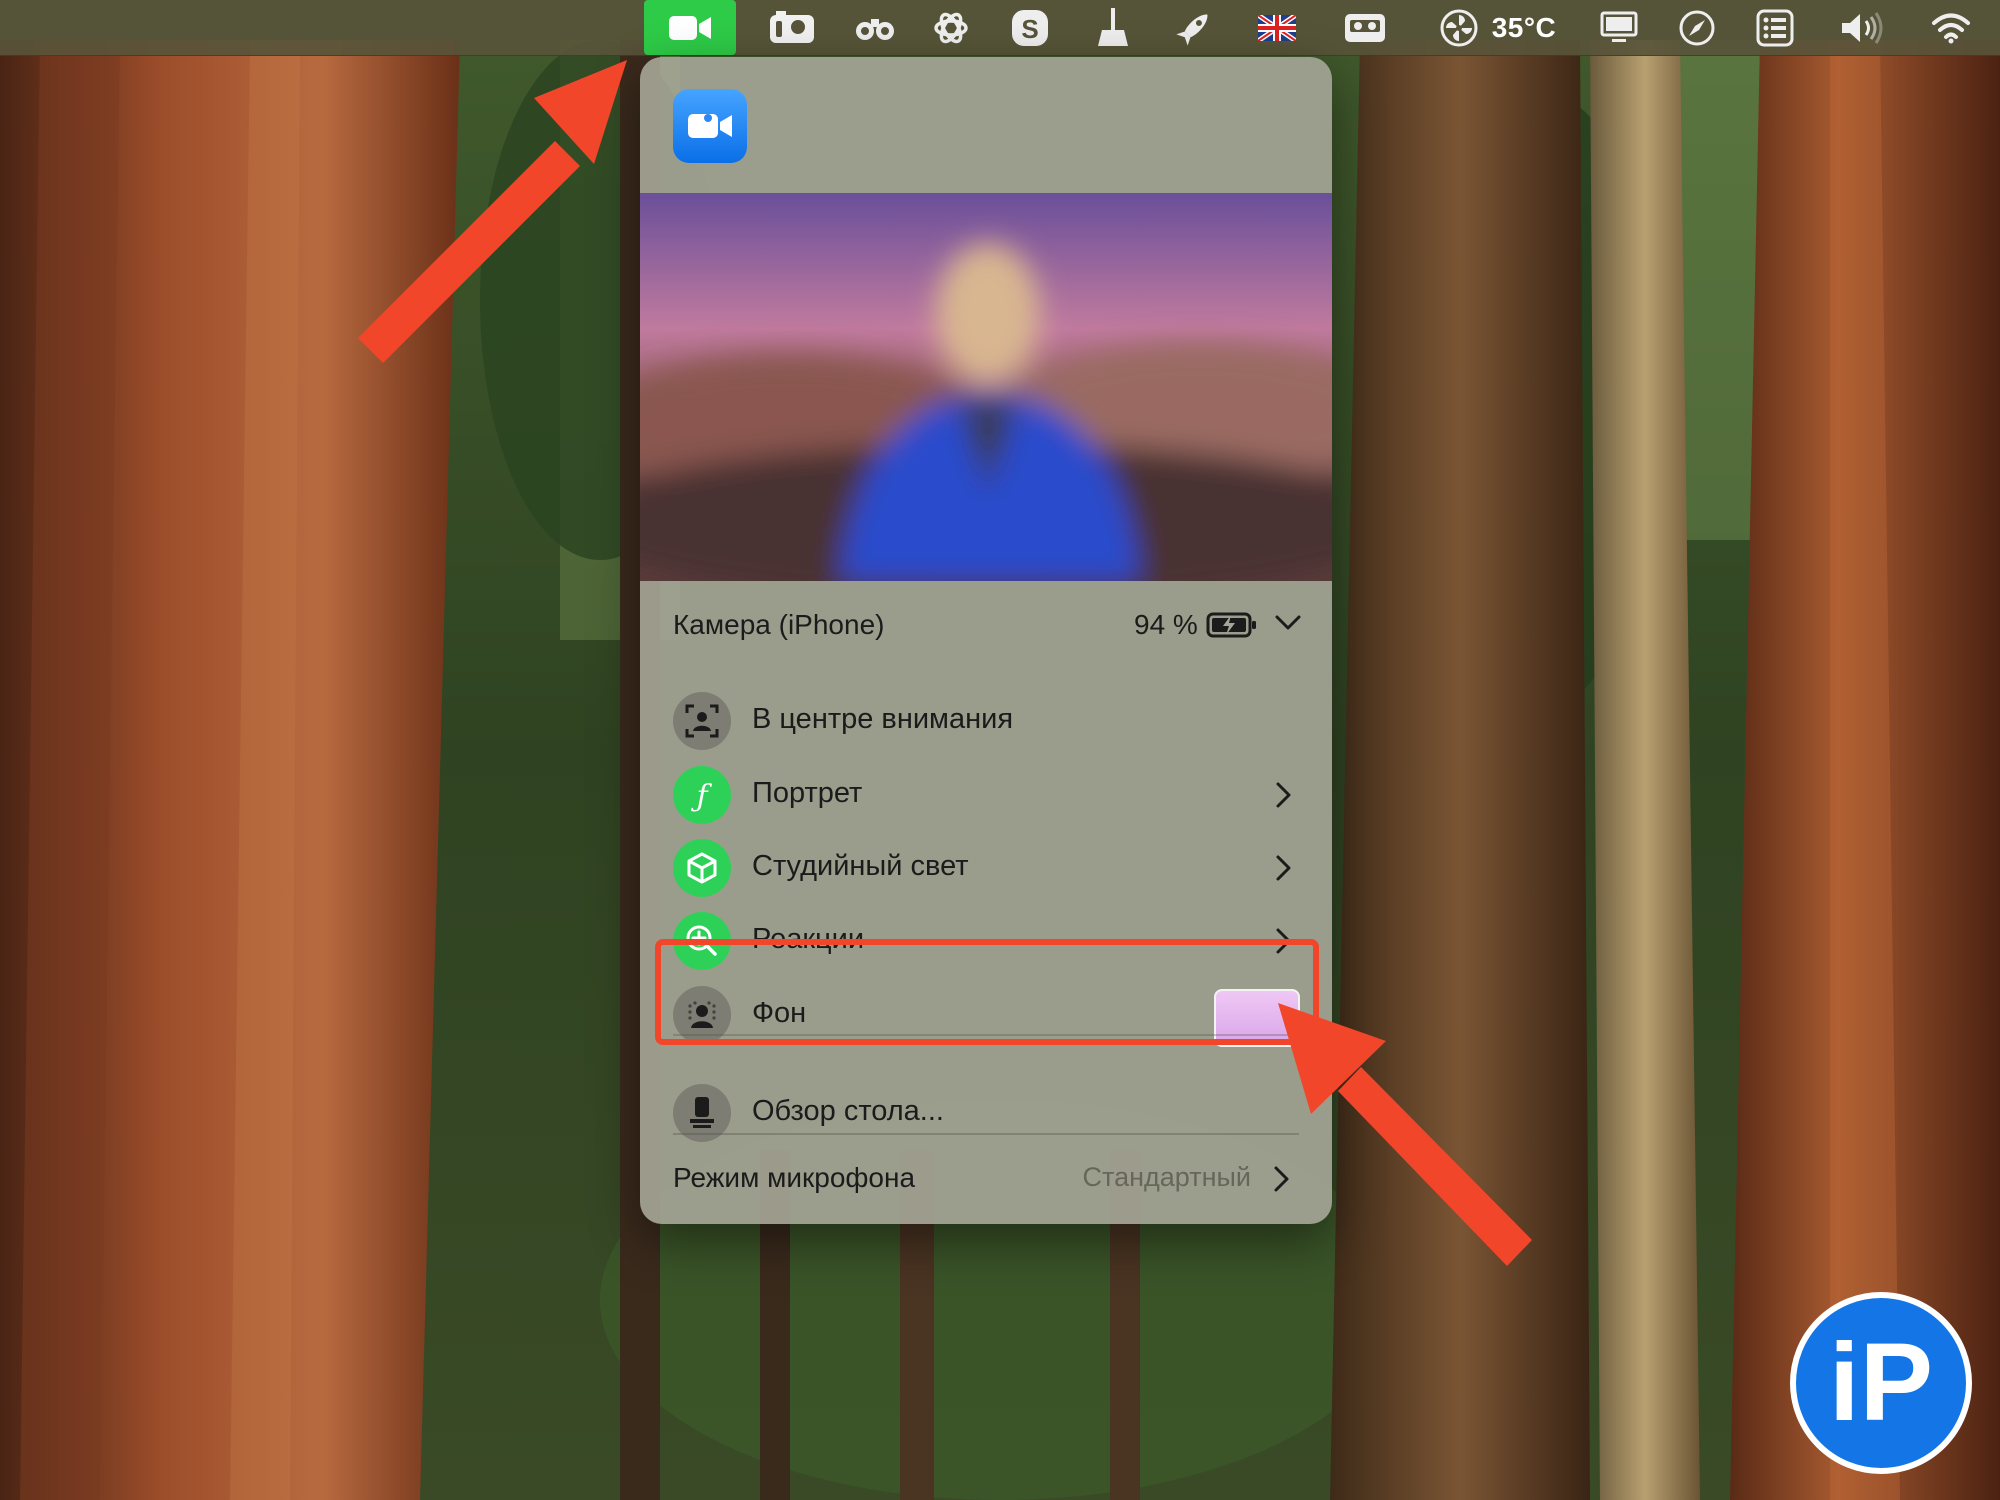 This screenshot has width=2000, height=1500. I want to click on mic-mode-value: Стандартный, so click(1163, 1177).